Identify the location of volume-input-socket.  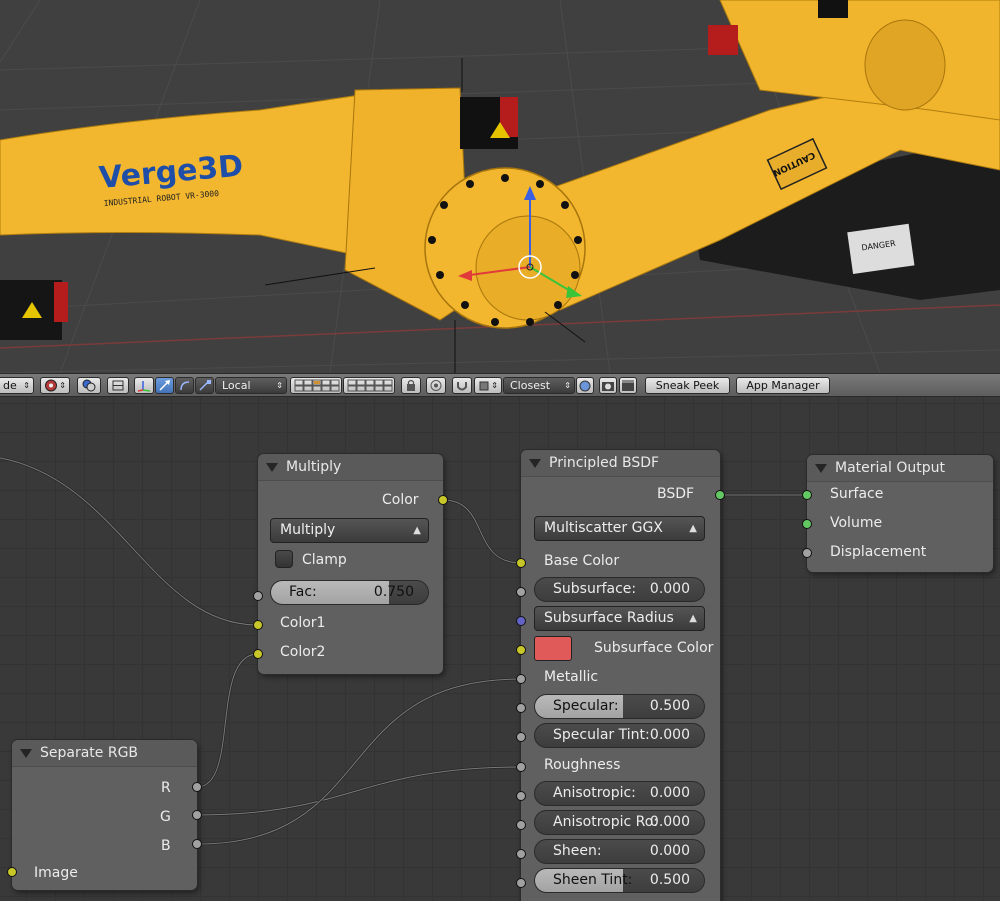
(807, 524).